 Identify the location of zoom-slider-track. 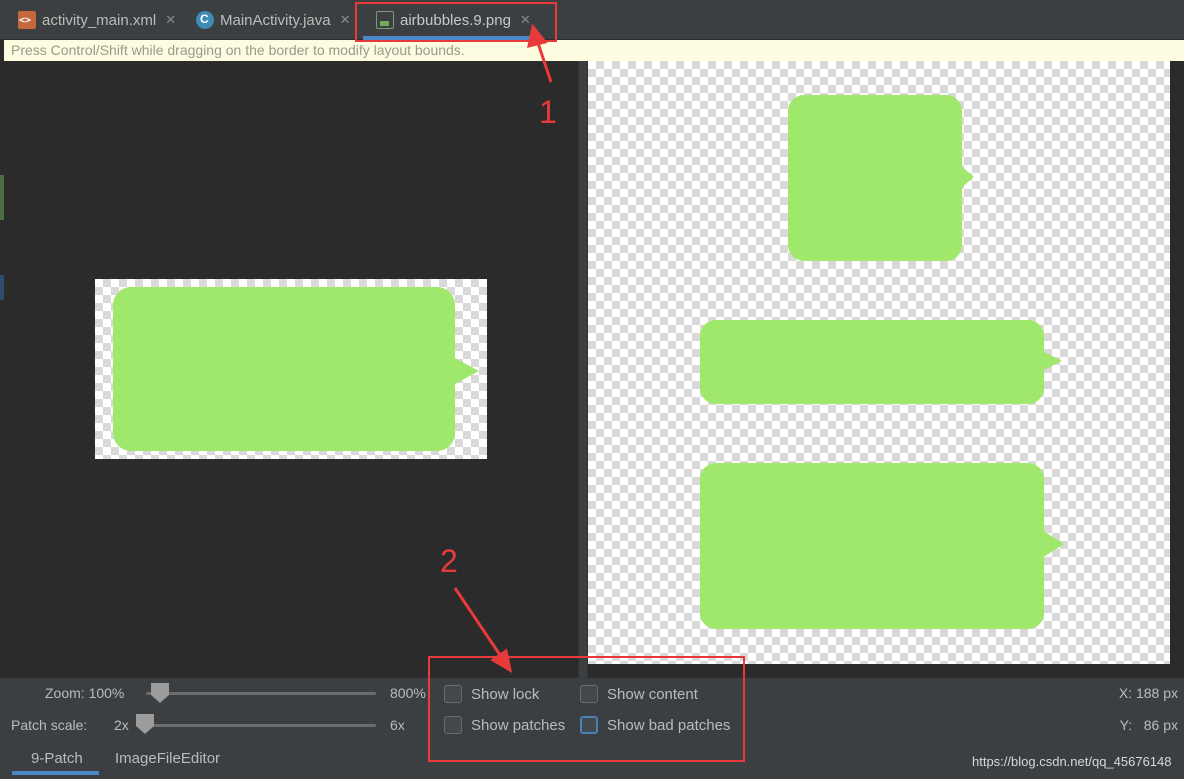
(261, 693).